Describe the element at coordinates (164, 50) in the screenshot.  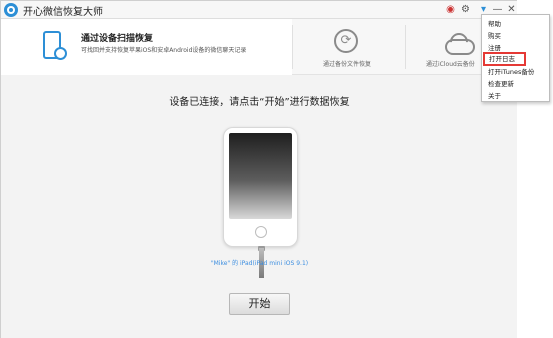
I see `tab-device-scan-description: 可找回并支持恢复苹果iOS和安卓Android设备的微信聊天记录` at that location.